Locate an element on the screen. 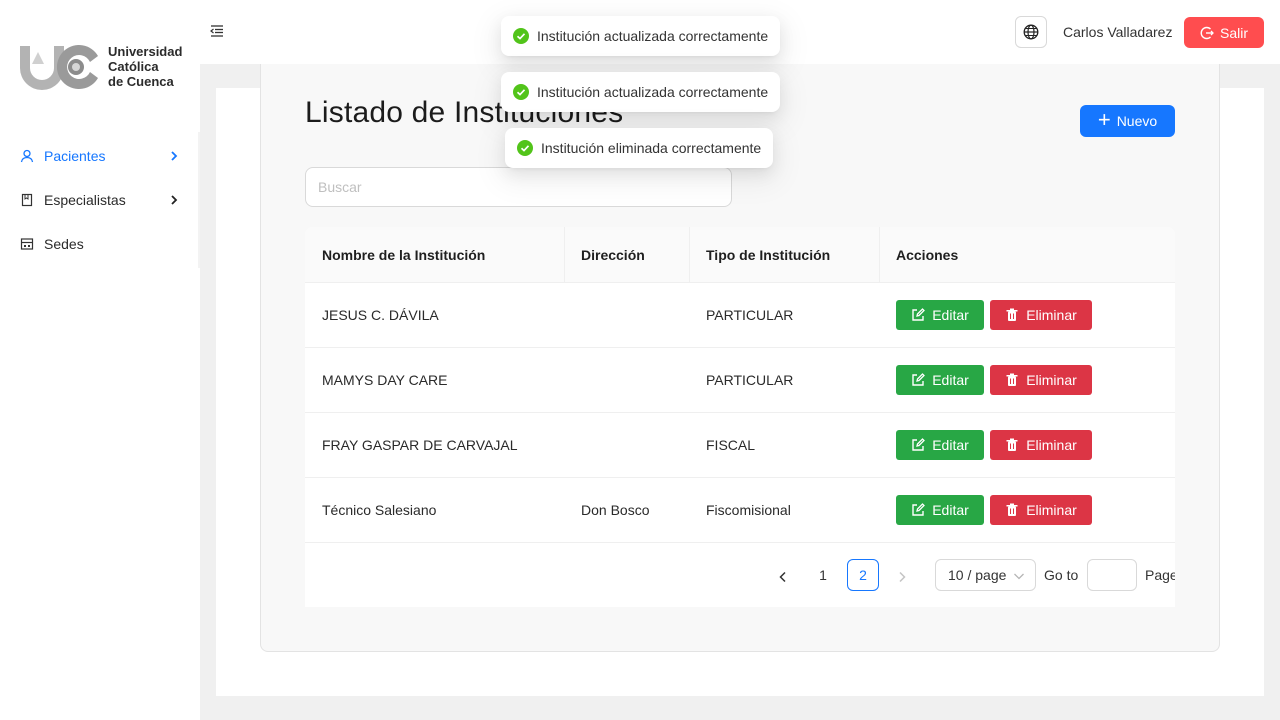  new-button-label: Nuevo is located at coordinates (1137, 121).